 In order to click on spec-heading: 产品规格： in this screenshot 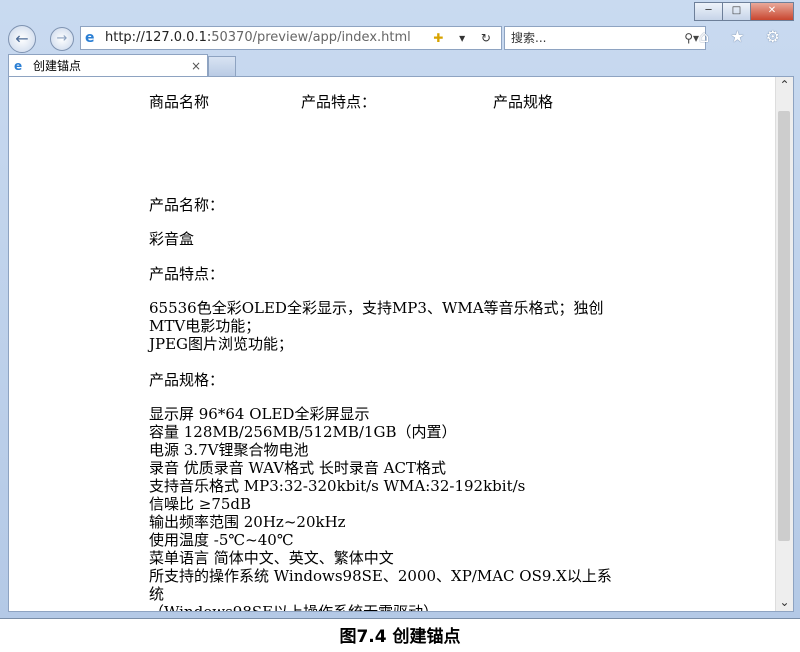, I will do `click(187, 380)`.